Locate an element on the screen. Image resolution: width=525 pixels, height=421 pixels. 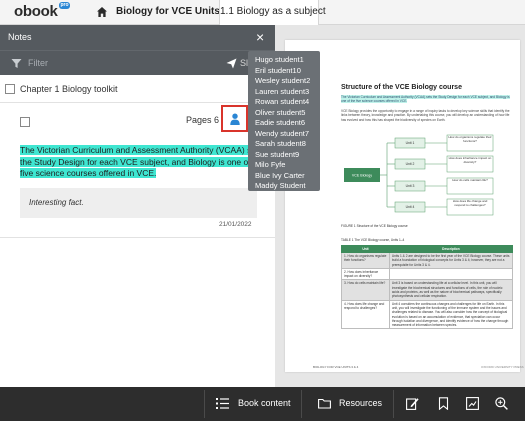
obook-logo: obook is located at coordinates (36, 11).